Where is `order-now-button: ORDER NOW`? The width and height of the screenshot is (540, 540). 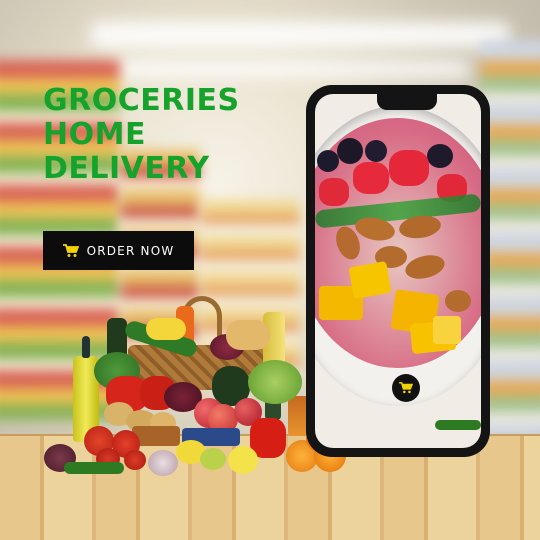
order-now-button: ORDER NOW is located at coordinates (118, 250).